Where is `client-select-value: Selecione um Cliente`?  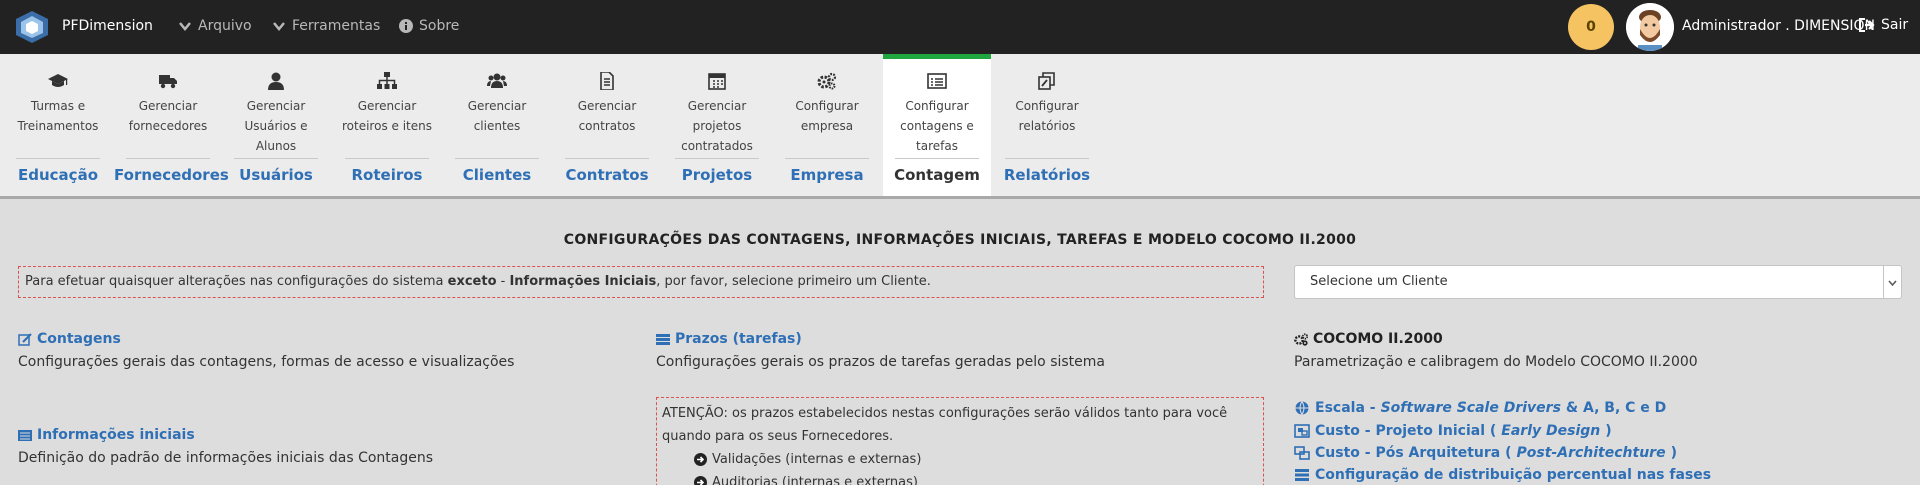
client-select-value: Selecione um Cliente is located at coordinates (1379, 281).